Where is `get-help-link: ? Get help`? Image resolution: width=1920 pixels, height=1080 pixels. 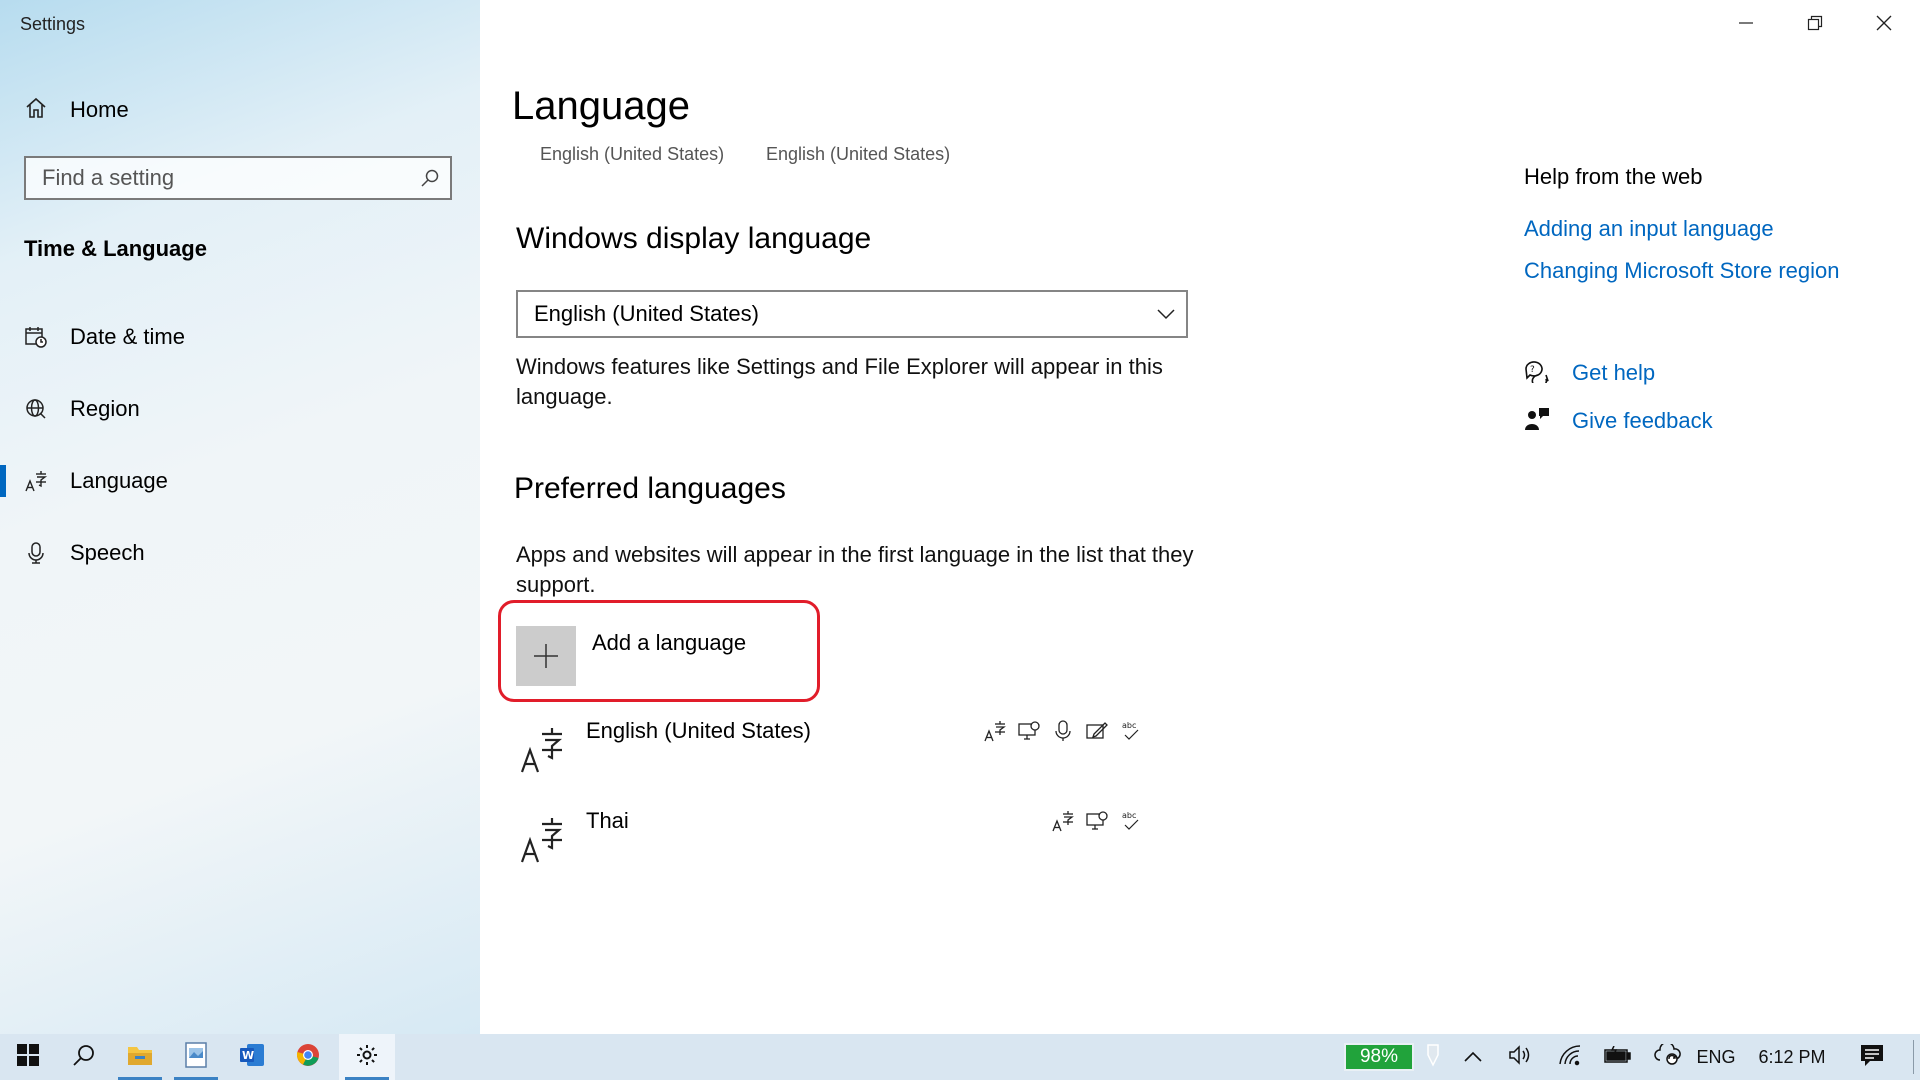 get-help-link: ? Get help is located at coordinates (1589, 373).